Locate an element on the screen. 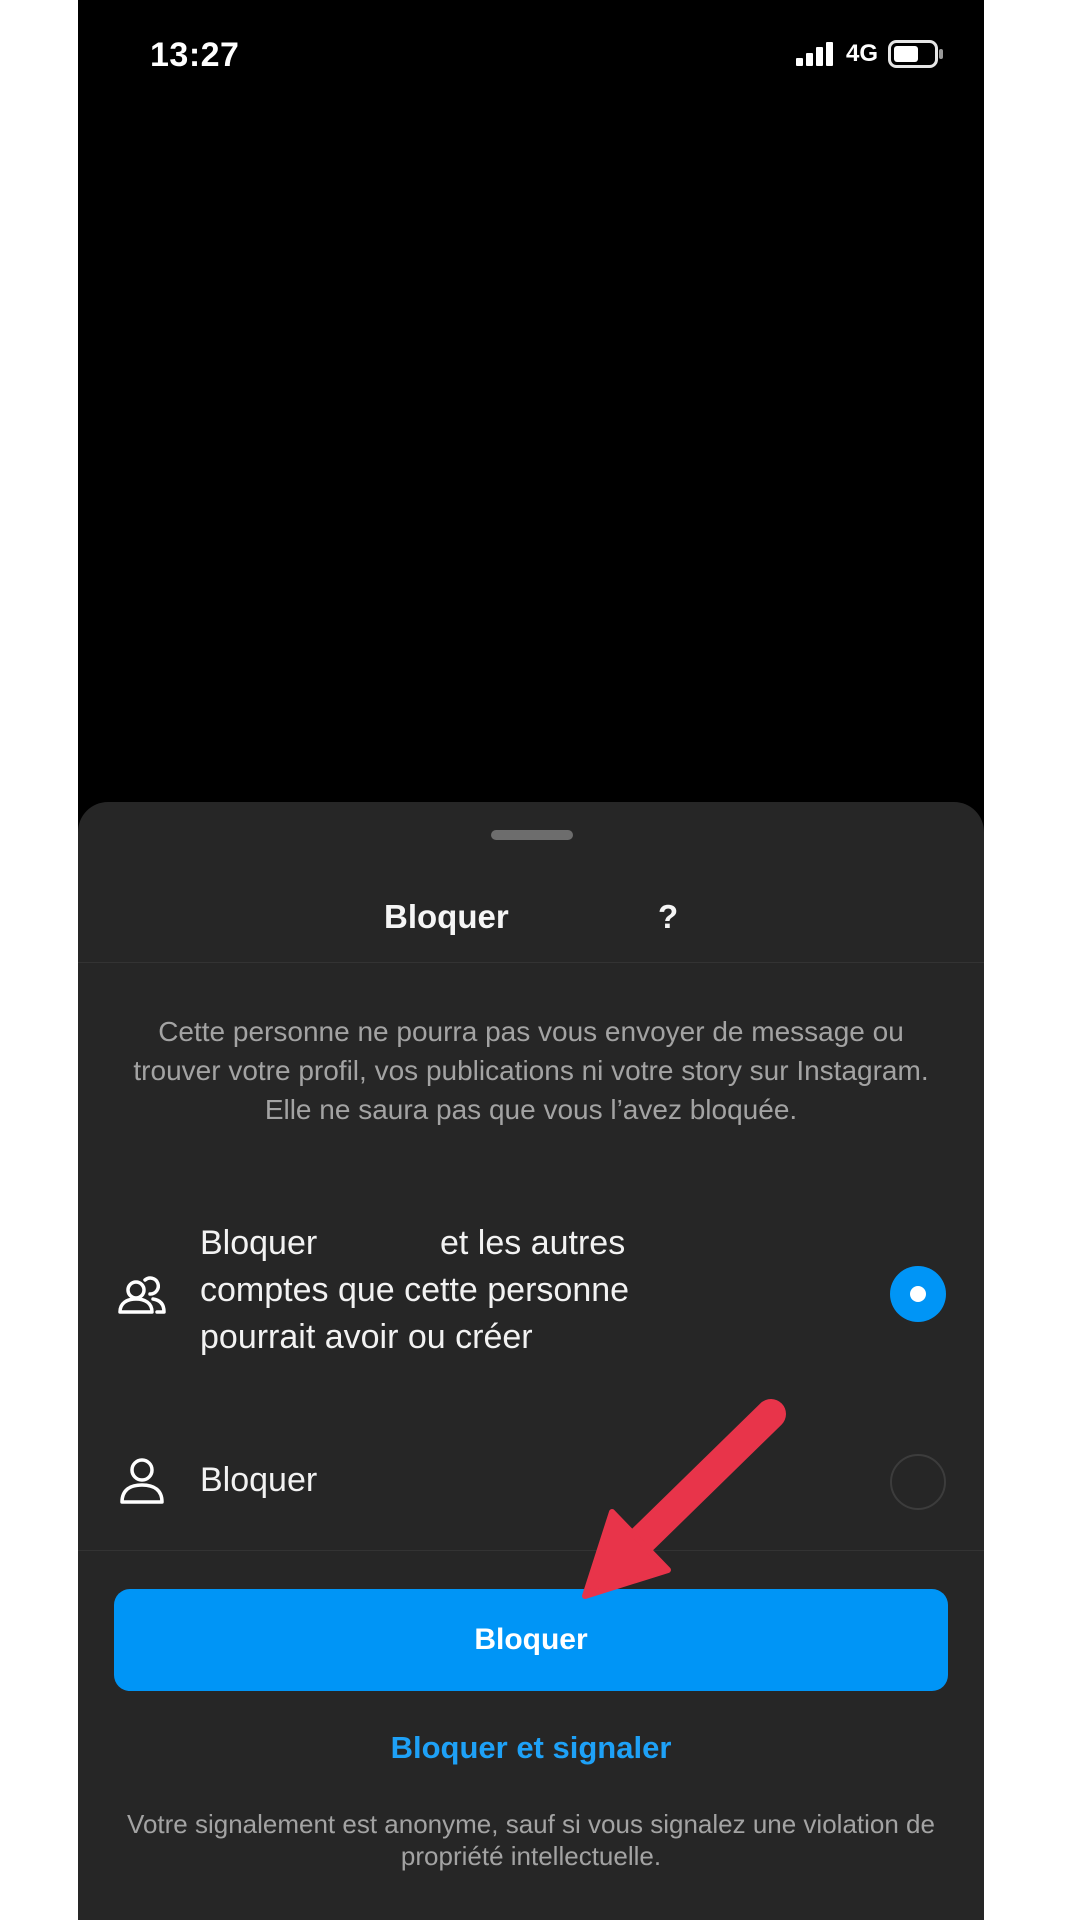 Image resolution: width=1080 pixels, height=1920 pixels. option-label-line: Bloquer et les autres is located at coordinates (413, 1243).